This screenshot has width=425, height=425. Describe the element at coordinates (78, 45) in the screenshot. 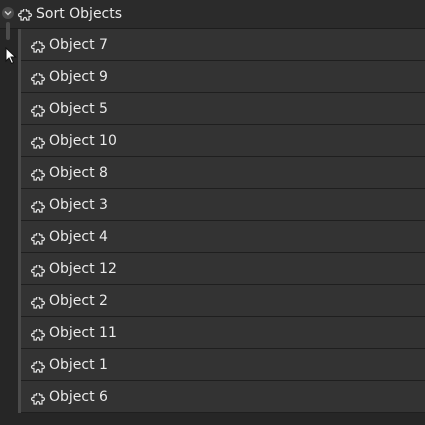

I see `tree-item-label: Object 7` at that location.